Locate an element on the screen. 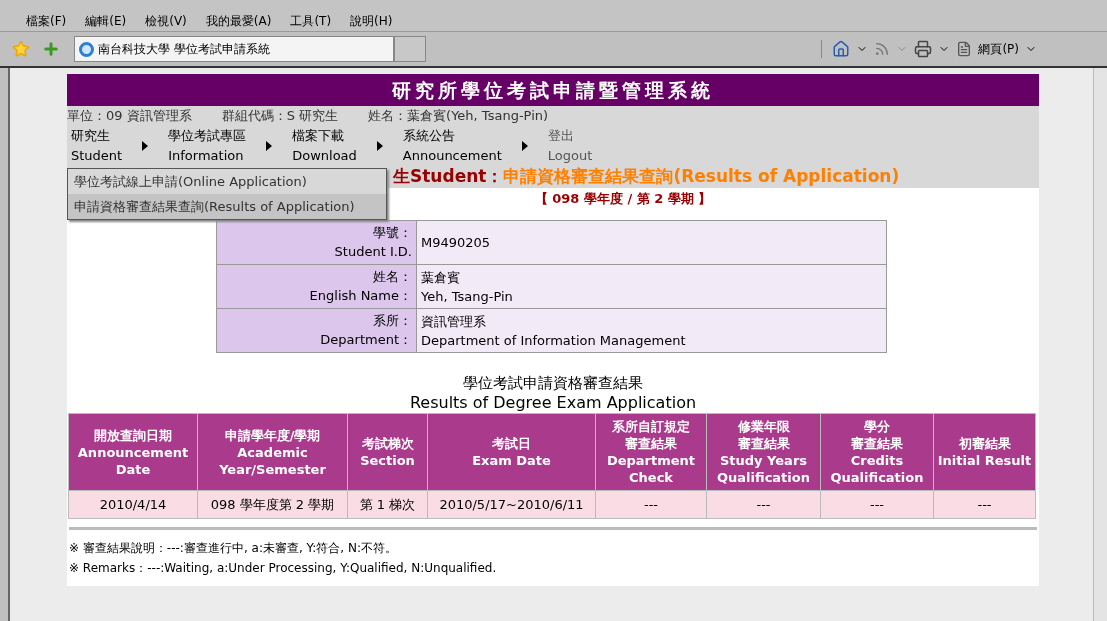 The image size is (1107, 621). browser-tab: 南台科技大學 學位考試申請系統 is located at coordinates (234, 49).